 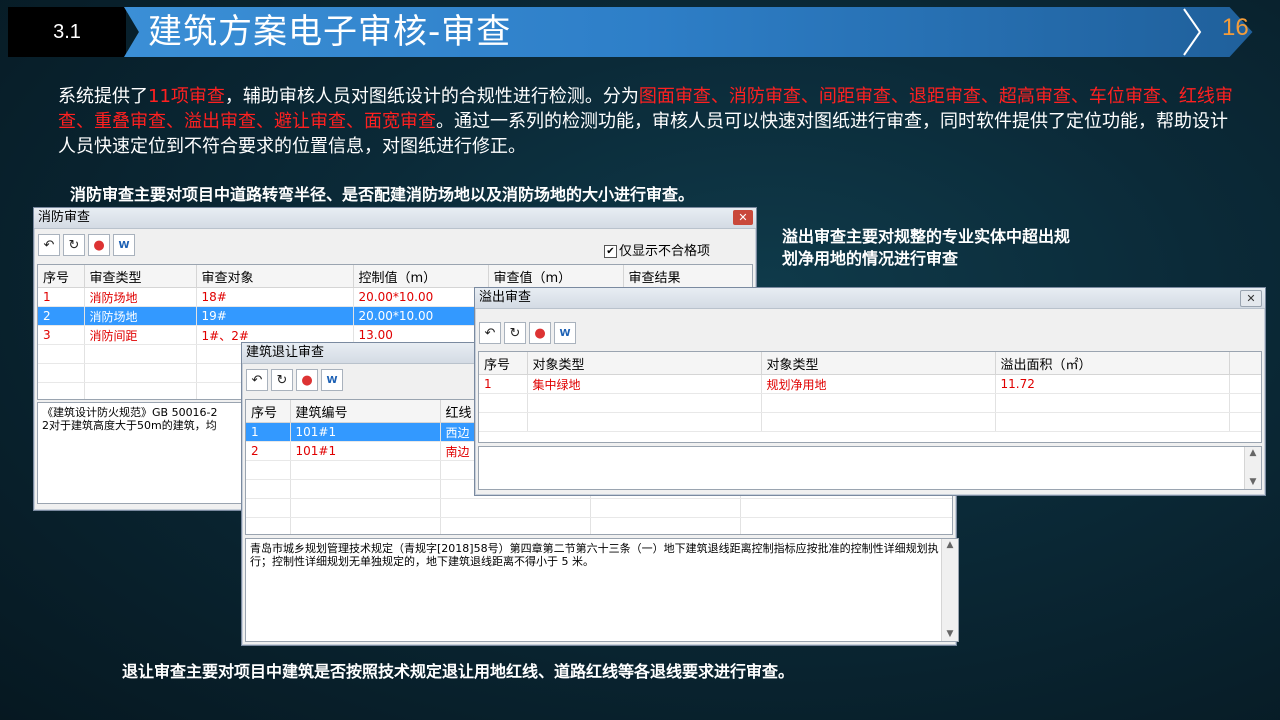 What do you see at coordinates (556, 276) in the screenshot?
I see `col-header: 审查值（m）` at bounding box center [556, 276].